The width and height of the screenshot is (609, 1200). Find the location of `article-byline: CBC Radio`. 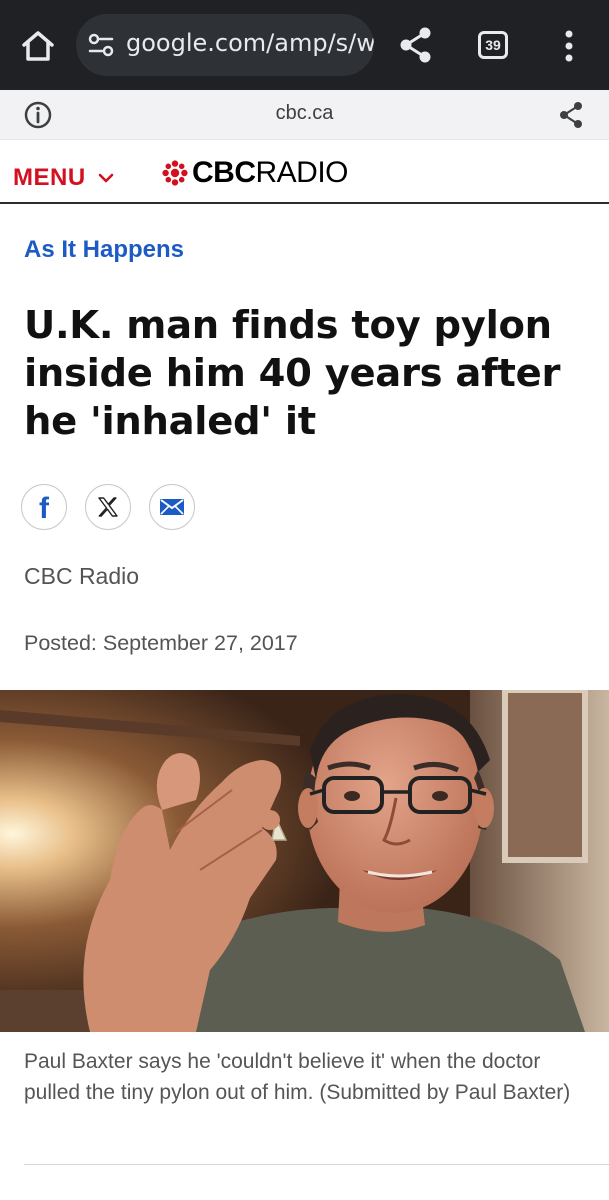

article-byline: CBC Radio is located at coordinates (82, 576).